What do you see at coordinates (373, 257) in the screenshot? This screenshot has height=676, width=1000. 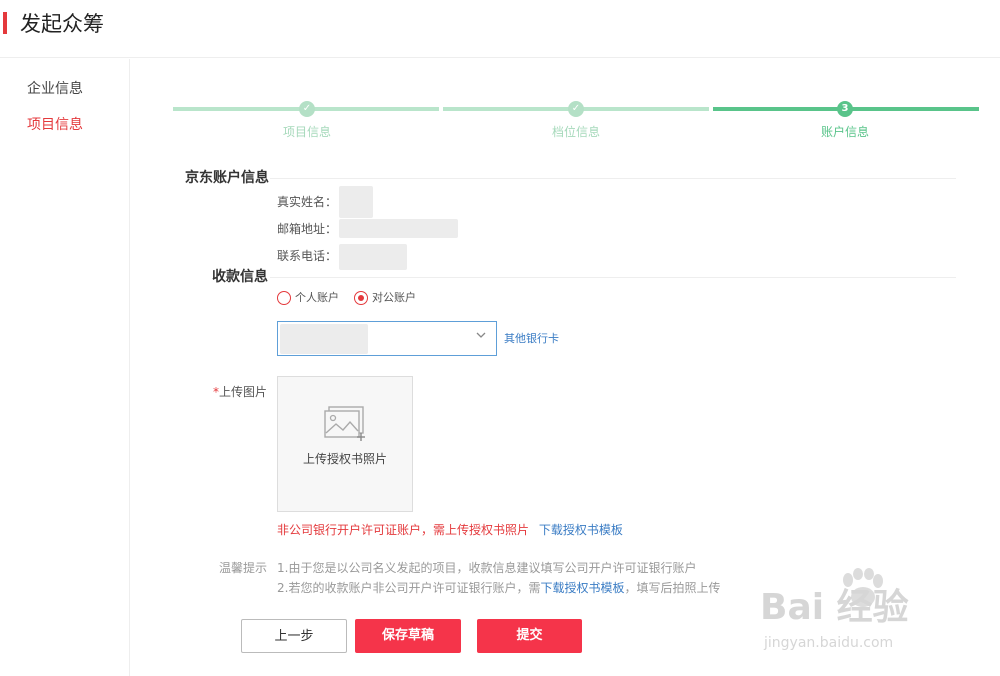 I see `phone-value-redacted` at bounding box center [373, 257].